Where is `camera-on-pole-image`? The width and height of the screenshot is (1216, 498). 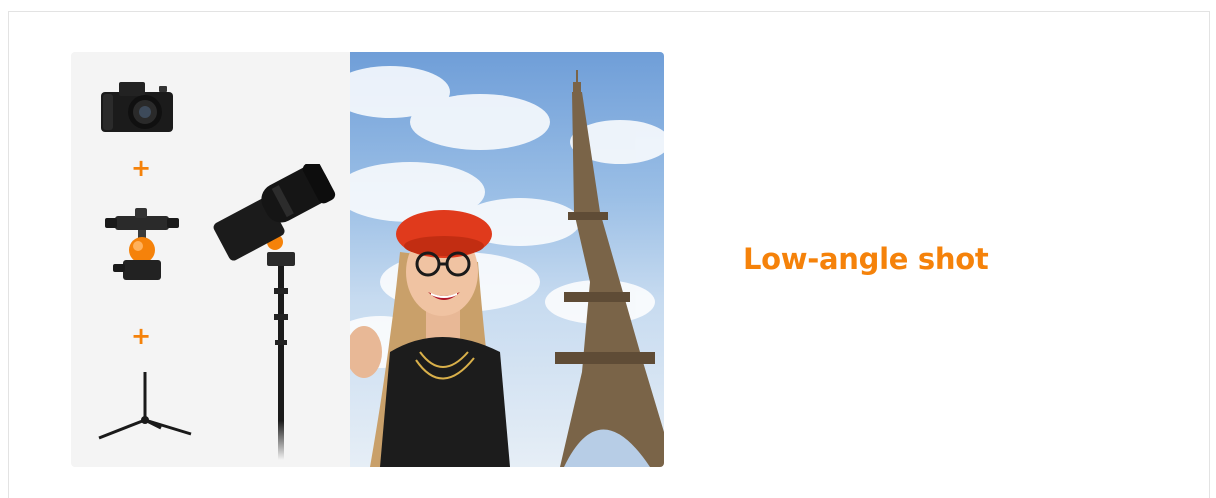 camera-on-pole-image is located at coordinates (274, 312).